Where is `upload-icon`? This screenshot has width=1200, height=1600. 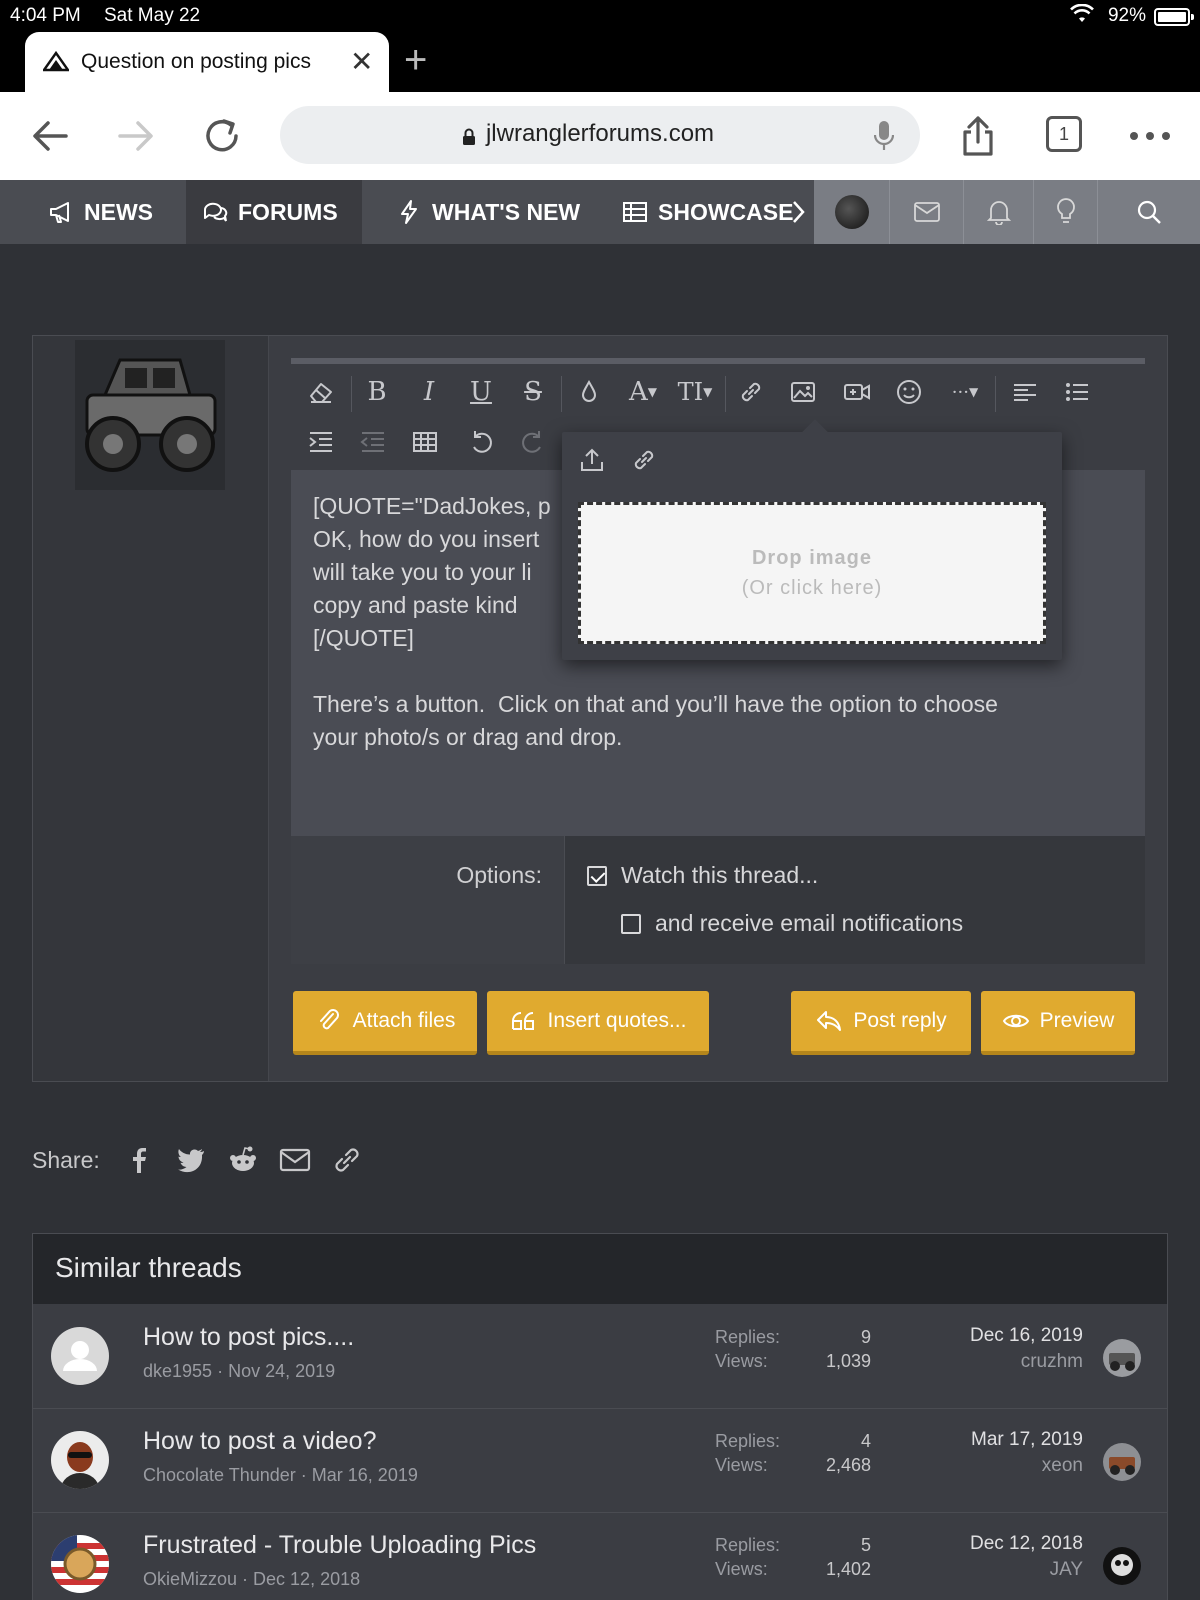
upload-icon is located at coordinates (592, 460).